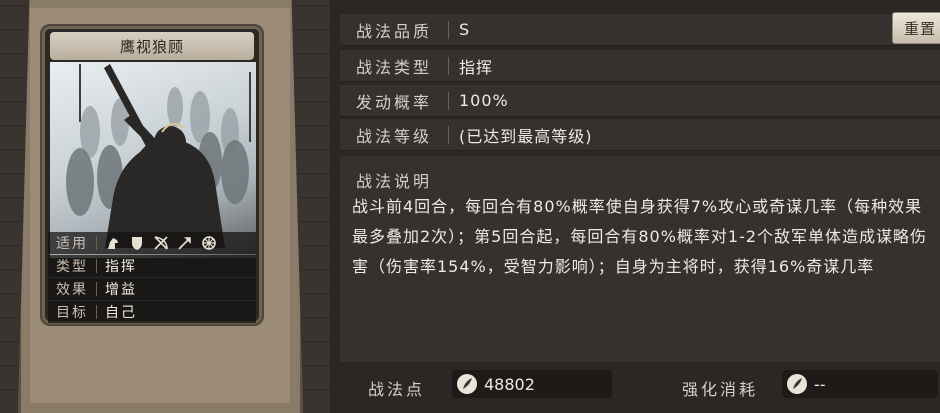 This screenshot has height=413, width=940. I want to click on trigger-rate-row: 发动概率 100%, so click(640, 101).